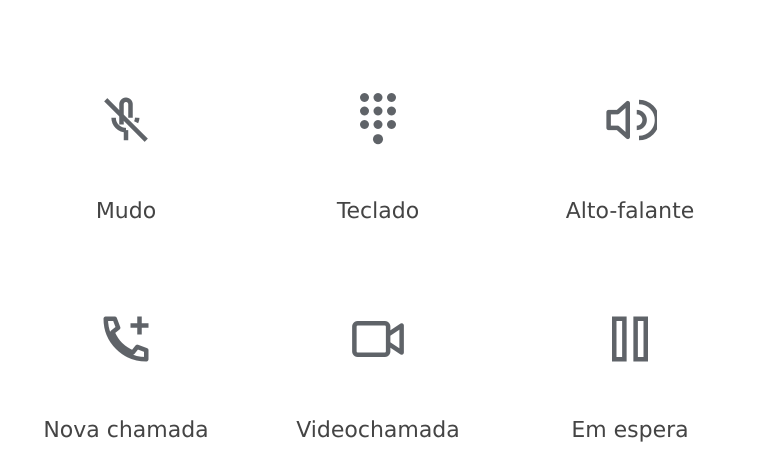 This screenshot has height=455, width=757. I want to click on call-control-button: Videochamada, so click(378, 377).